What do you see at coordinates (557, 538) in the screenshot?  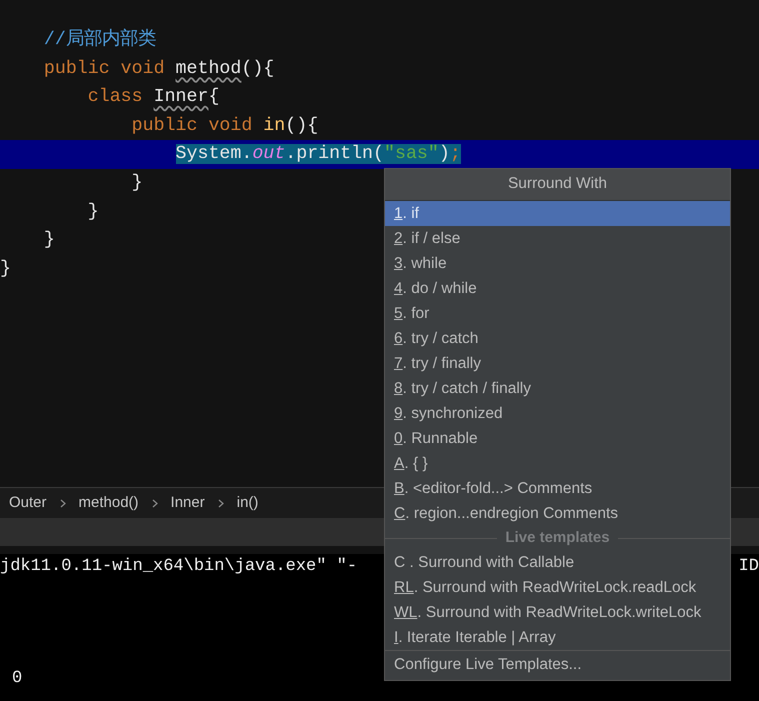 I see `section-header: Live templates` at bounding box center [557, 538].